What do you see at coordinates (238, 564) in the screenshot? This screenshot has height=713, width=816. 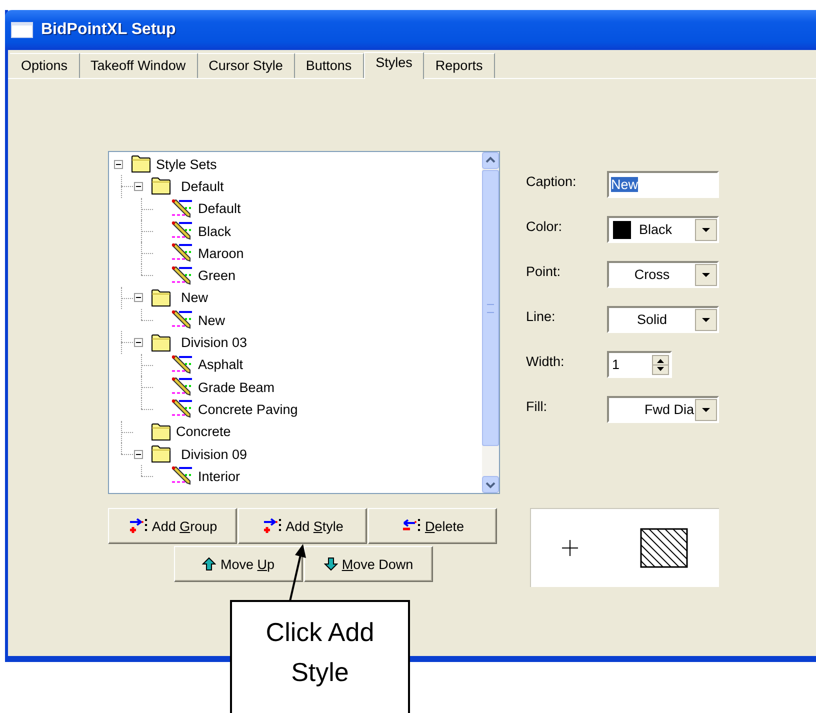 I see `move-up-button: Move Up` at bounding box center [238, 564].